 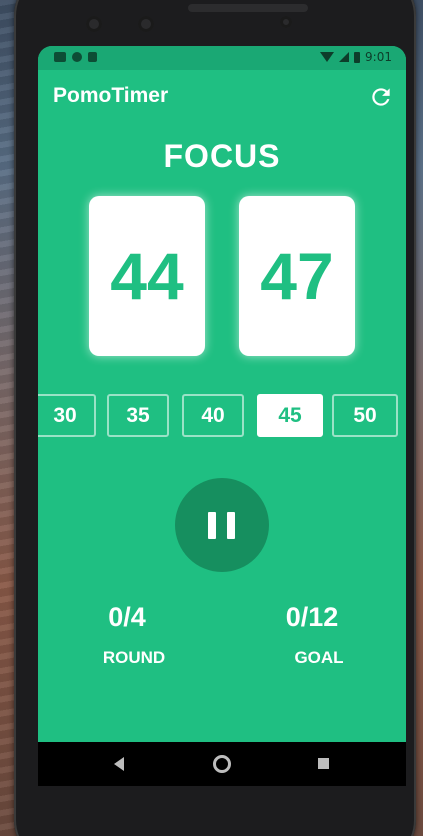 What do you see at coordinates (138, 415) in the screenshot?
I see `duration-option-35: 35` at bounding box center [138, 415].